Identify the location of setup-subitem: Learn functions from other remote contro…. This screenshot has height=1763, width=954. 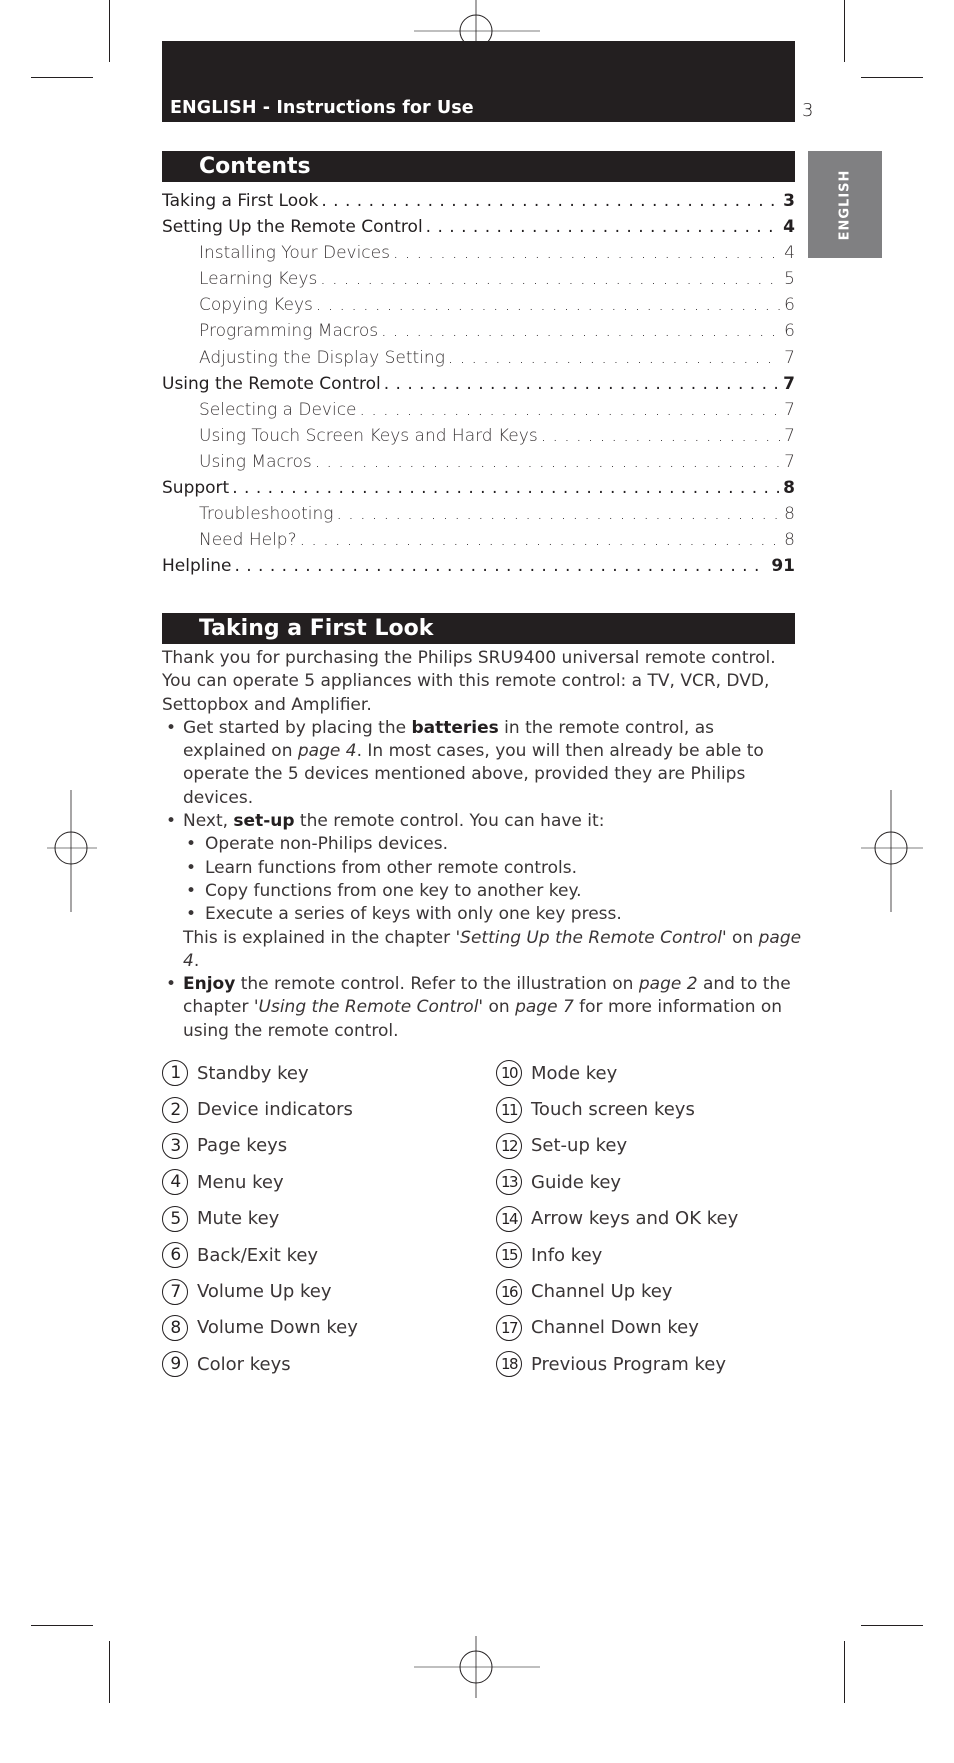
(482, 869).